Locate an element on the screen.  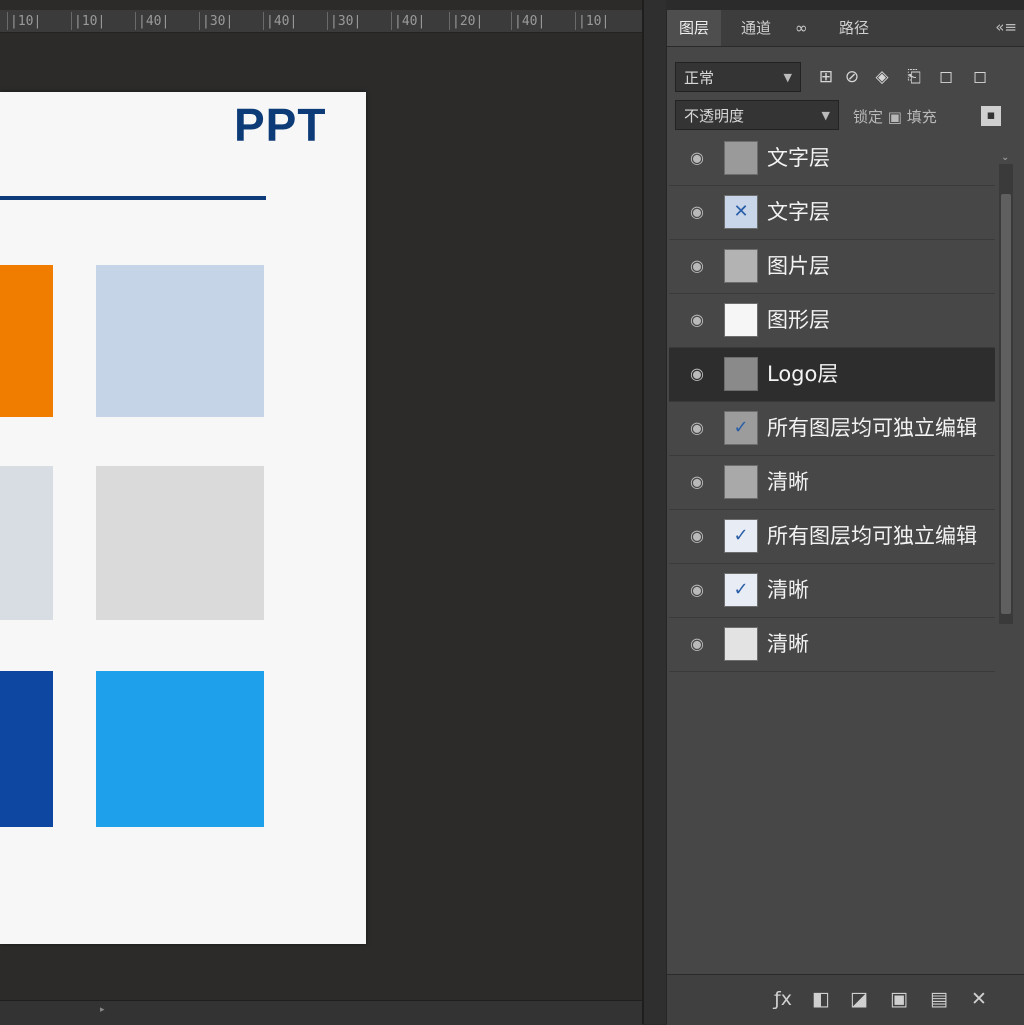
new-layer-icon: ▤ is located at coordinates (939, 999).